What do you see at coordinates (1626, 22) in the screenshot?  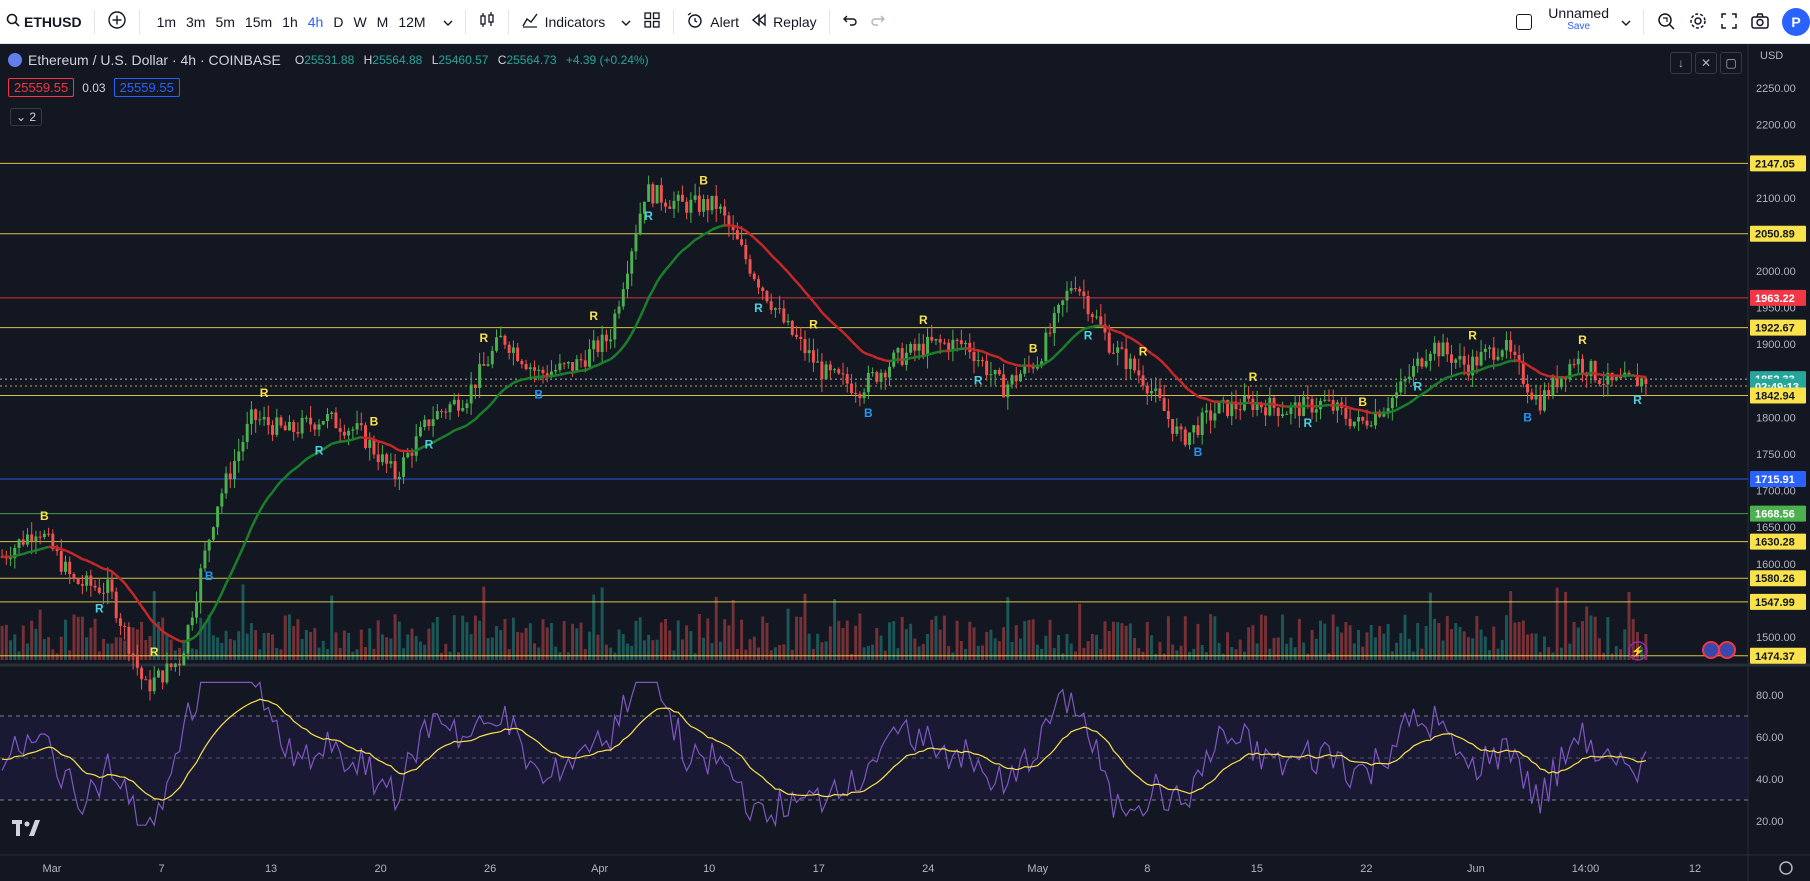 I see `layout-dropdown` at bounding box center [1626, 22].